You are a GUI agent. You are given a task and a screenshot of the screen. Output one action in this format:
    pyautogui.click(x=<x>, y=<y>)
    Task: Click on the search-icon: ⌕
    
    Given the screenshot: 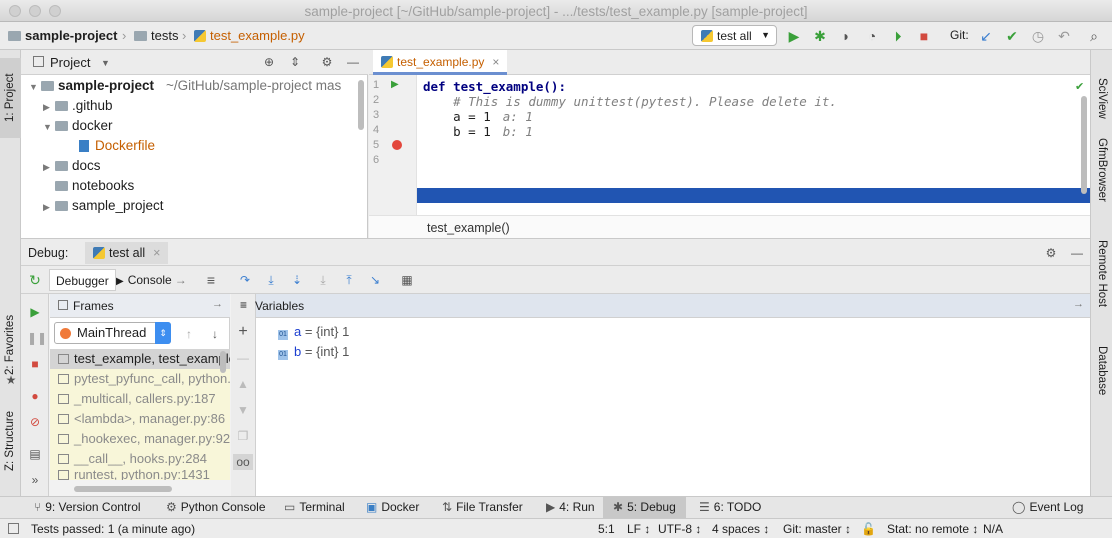 What is the action you would take?
    pyautogui.click(x=1094, y=36)
    